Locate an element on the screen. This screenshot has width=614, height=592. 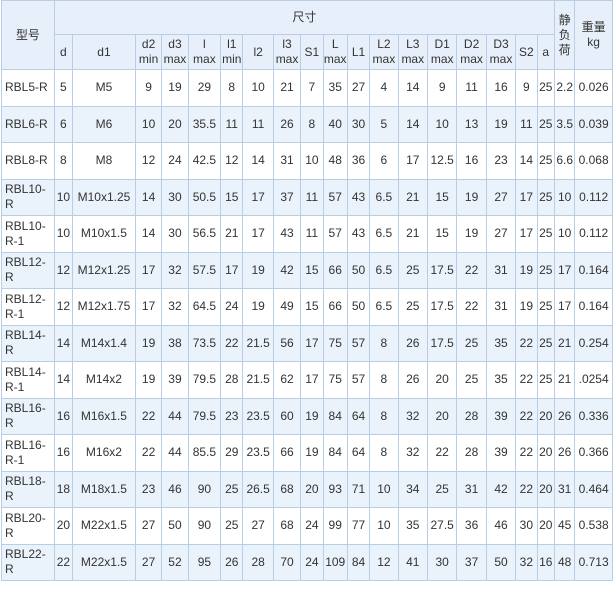
table-cell: 27 is located at coordinates (148, 526).